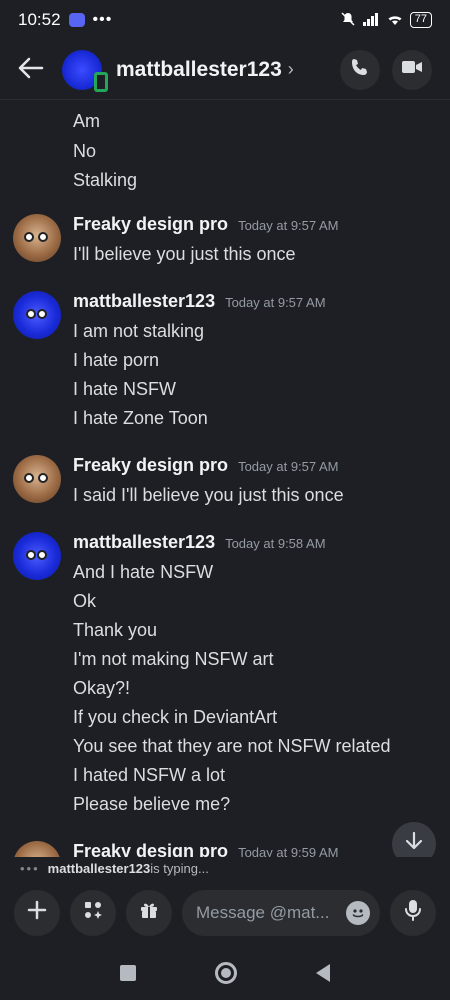  What do you see at coordinates (116, 359) in the screenshot?
I see `message-line: I hate porn` at bounding box center [116, 359].